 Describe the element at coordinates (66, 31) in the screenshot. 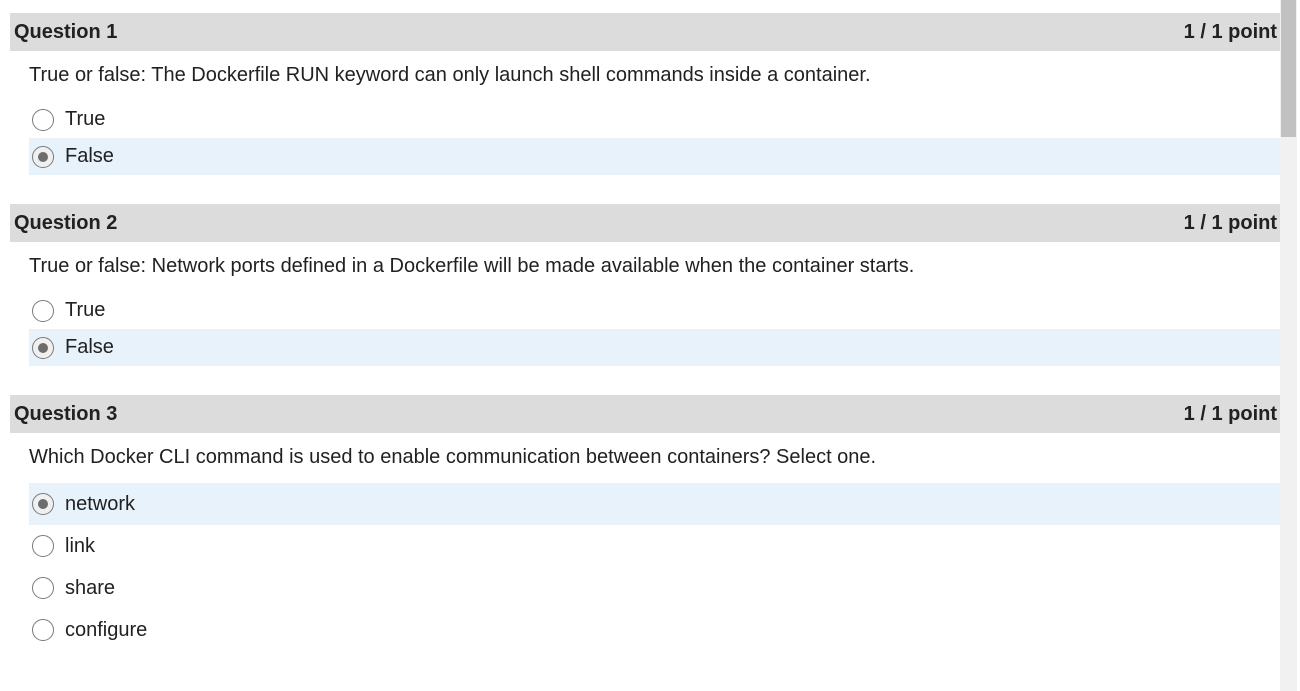

I see `question-title: Question 1` at that location.